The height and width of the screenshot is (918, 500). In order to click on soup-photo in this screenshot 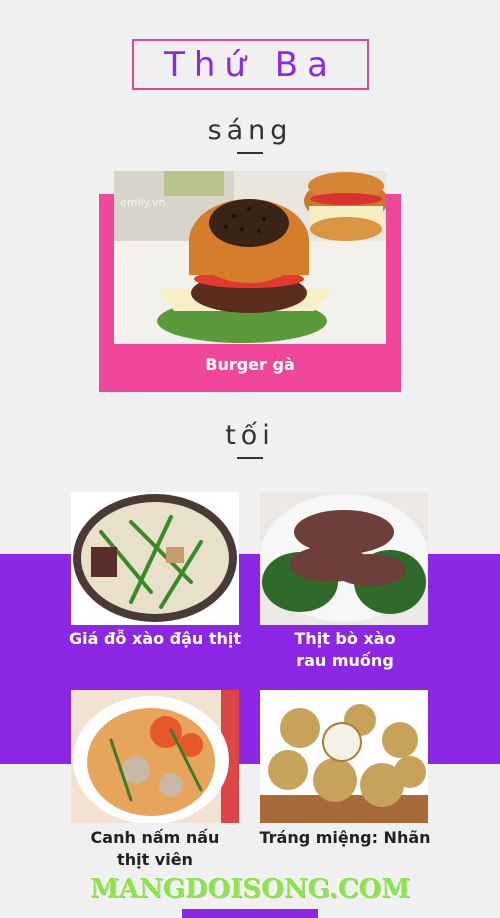, I will do `click(155, 756)`.